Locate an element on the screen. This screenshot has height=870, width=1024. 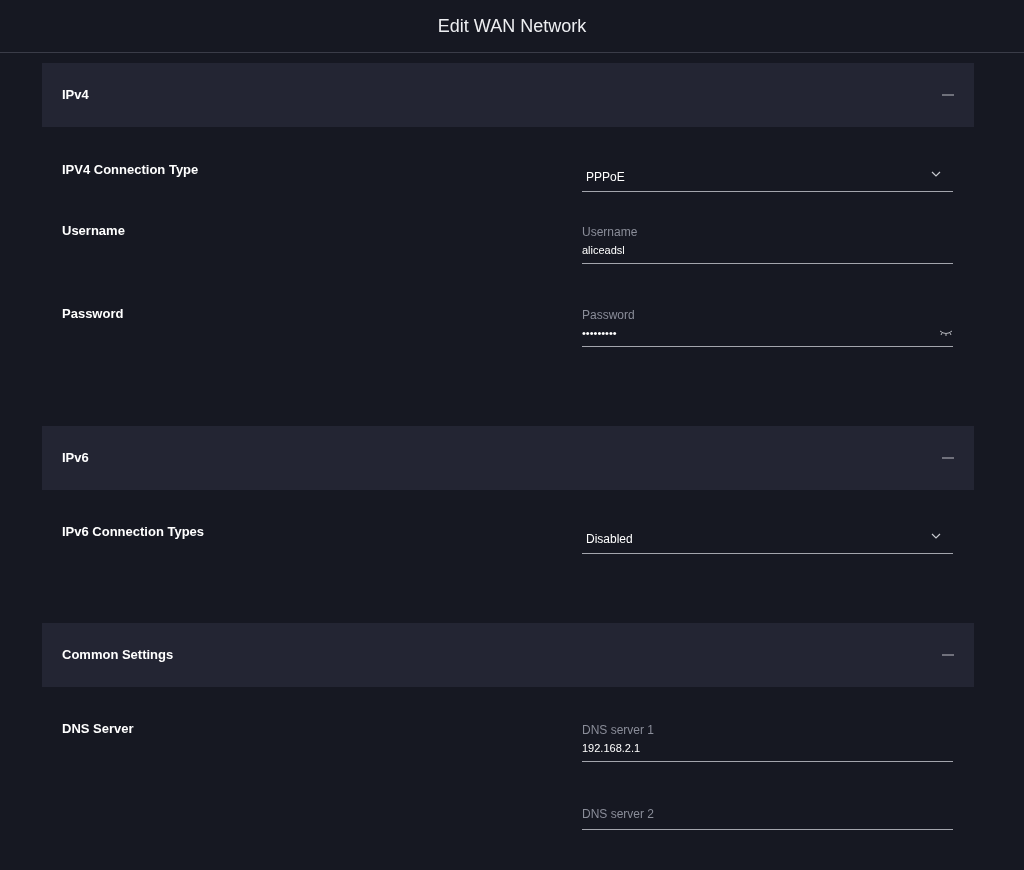
input-field: Password ••••••••• is located at coordinates (767, 327).